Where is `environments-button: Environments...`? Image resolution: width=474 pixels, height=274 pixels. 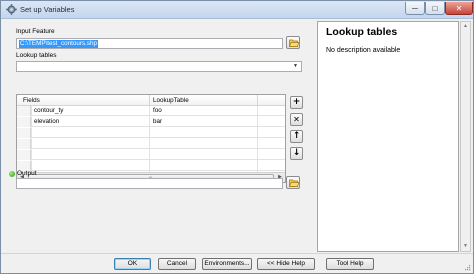 environments-button: Environments... is located at coordinates (227, 264).